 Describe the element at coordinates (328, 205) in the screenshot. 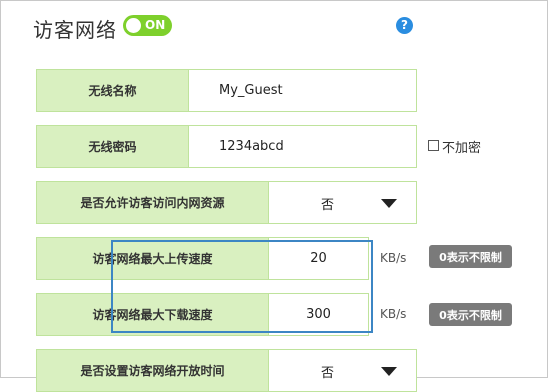

I see `allow-internal-value: 否` at that location.